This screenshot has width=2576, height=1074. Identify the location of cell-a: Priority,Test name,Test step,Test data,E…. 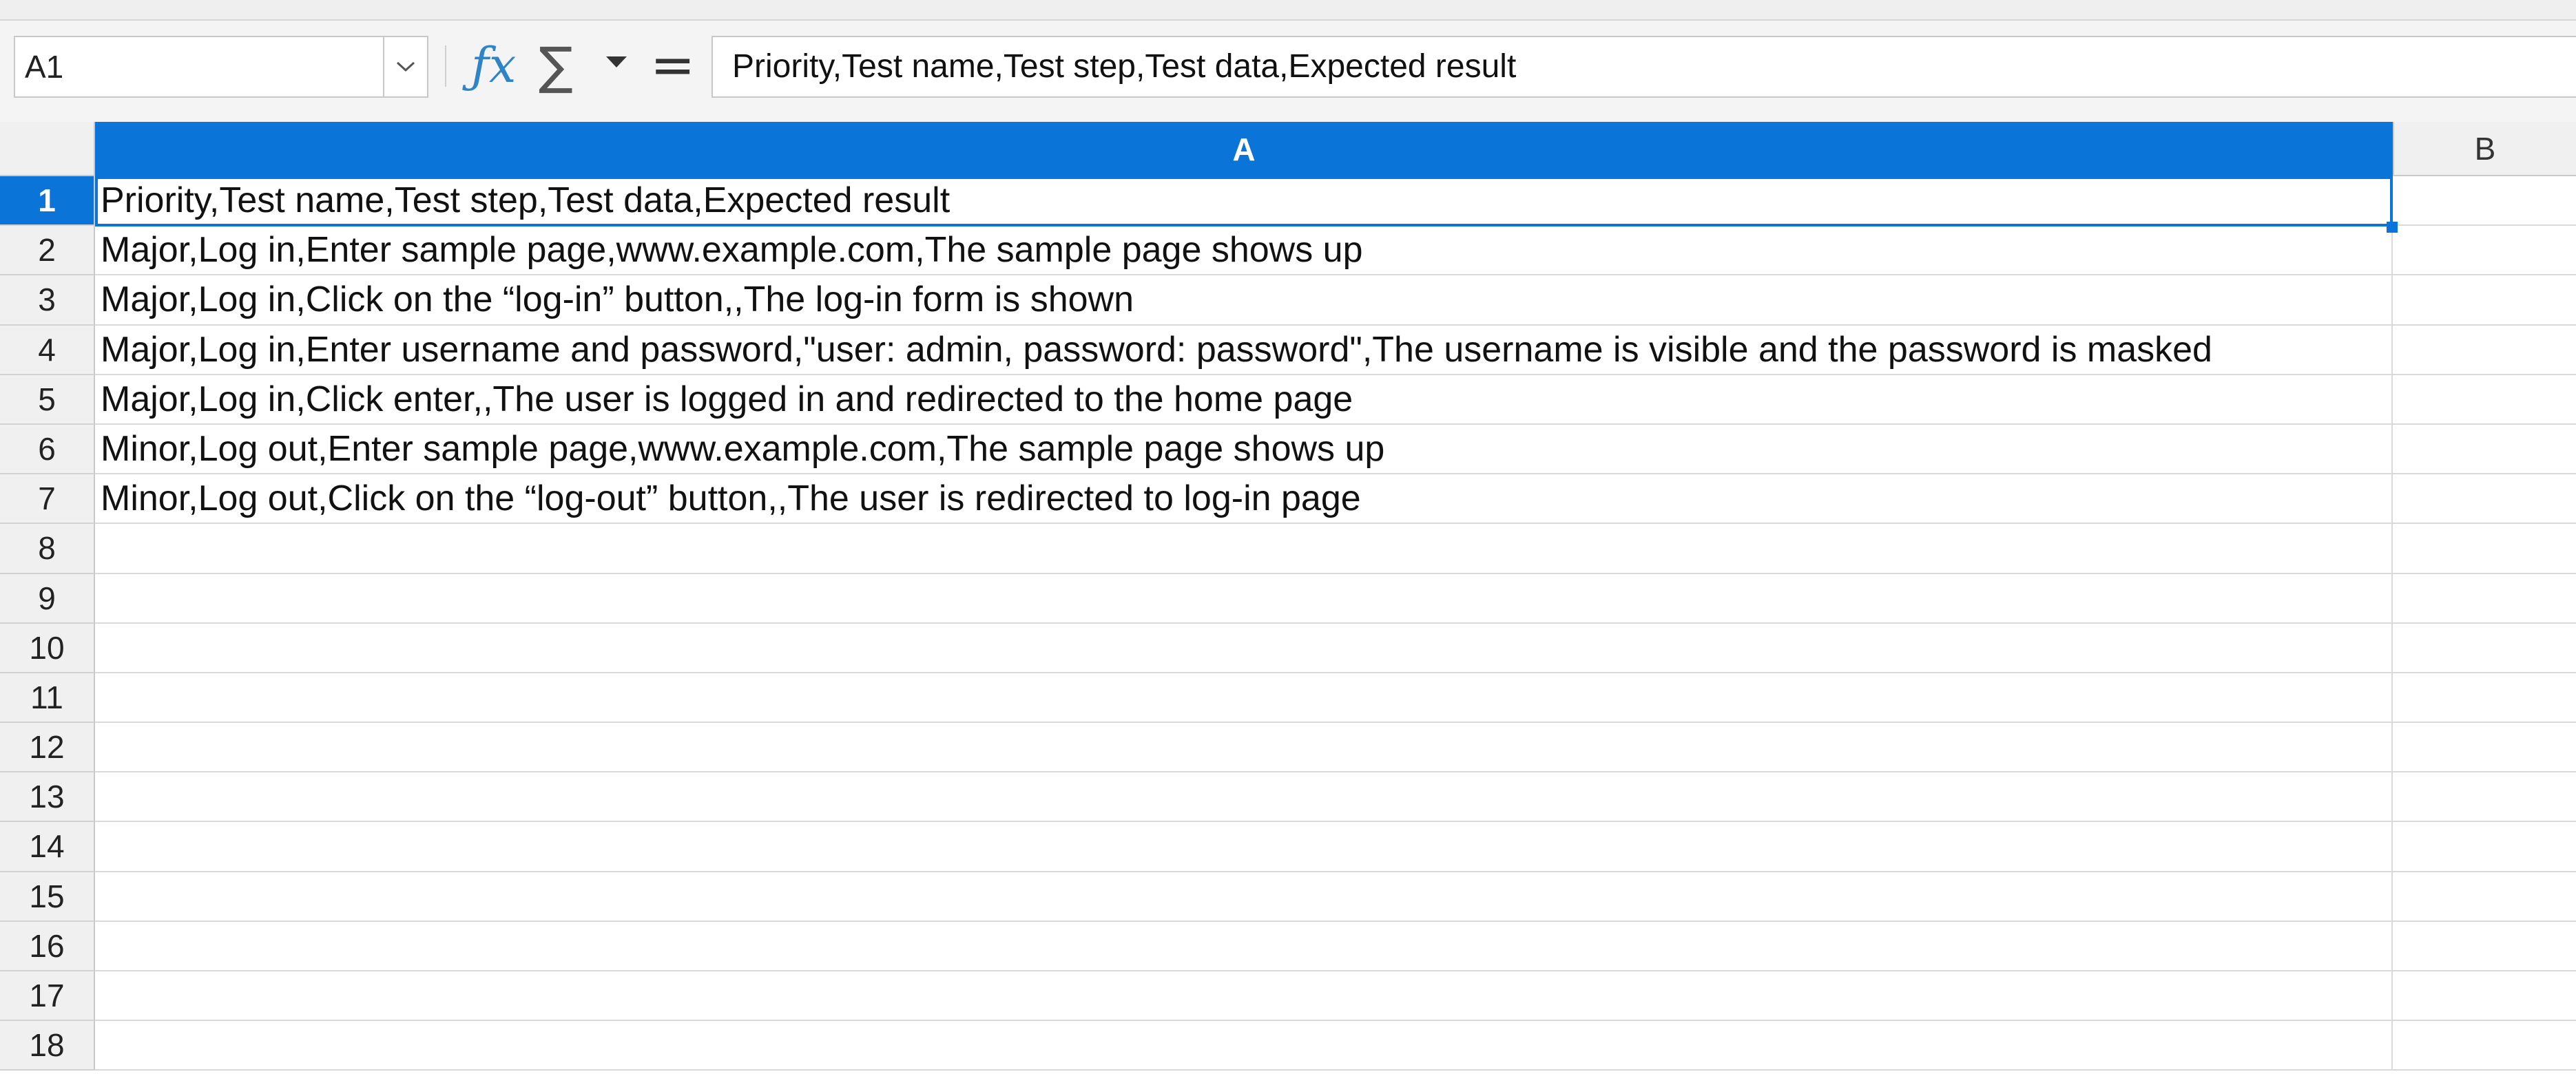
(1244, 202).